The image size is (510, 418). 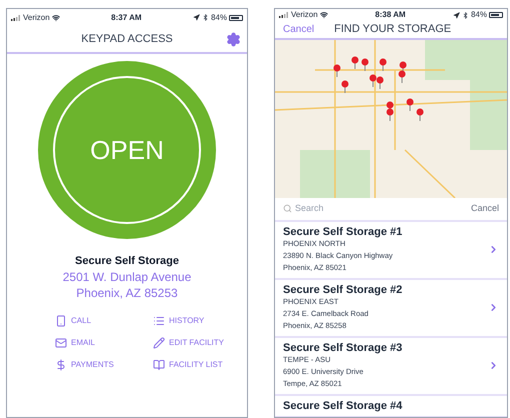 What do you see at coordinates (391, 210) in the screenshot?
I see `search-field: Search Cancel` at bounding box center [391, 210].